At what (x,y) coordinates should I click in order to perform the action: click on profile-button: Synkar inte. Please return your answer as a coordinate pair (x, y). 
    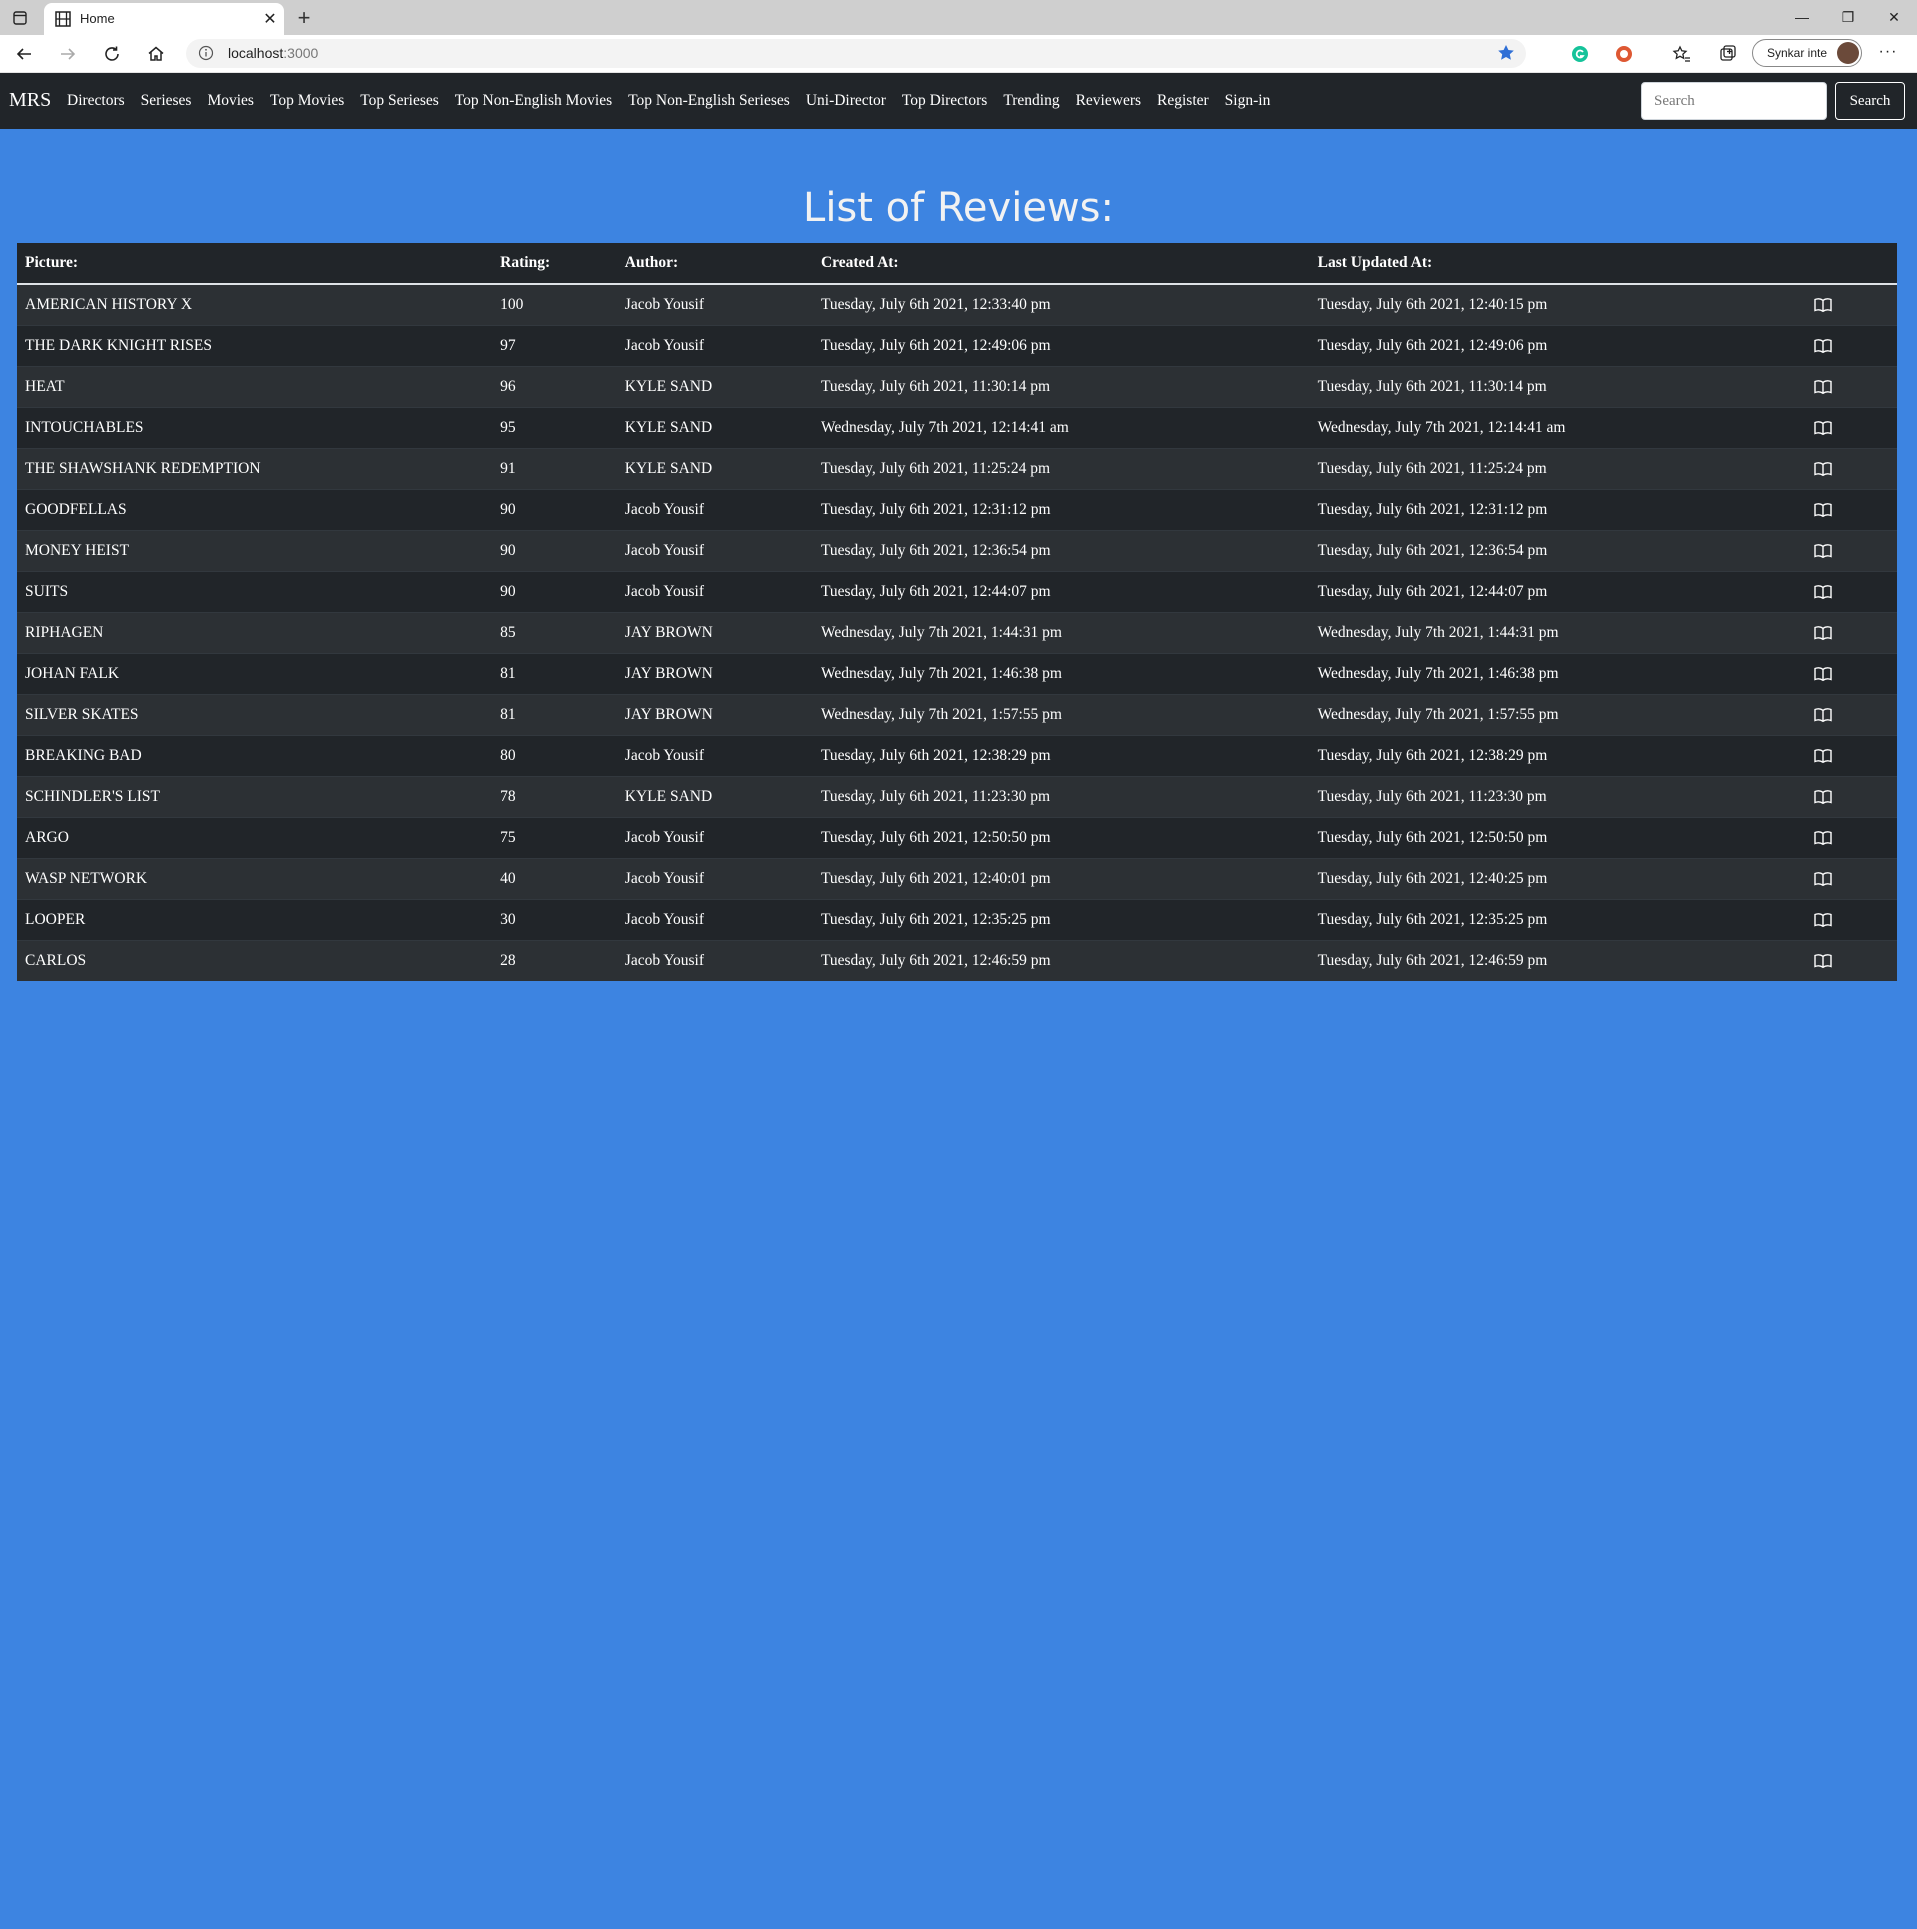
    Looking at the image, I should click on (1807, 53).